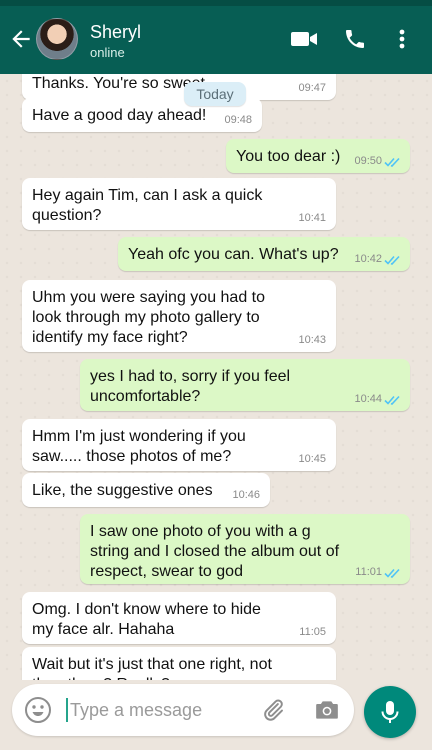 The image size is (432, 750). I want to click on more-vert-icon, so click(402, 39).